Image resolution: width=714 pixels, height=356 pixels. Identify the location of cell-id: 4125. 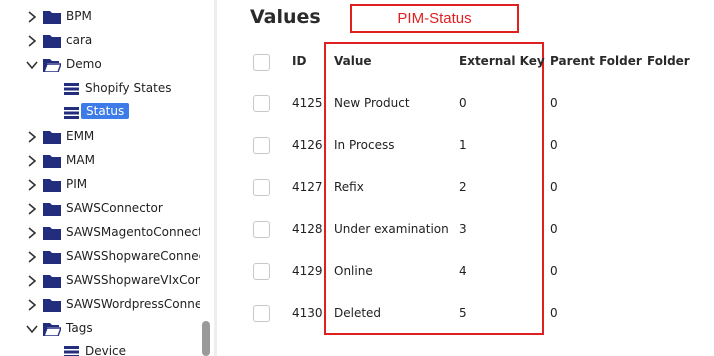
(307, 103).